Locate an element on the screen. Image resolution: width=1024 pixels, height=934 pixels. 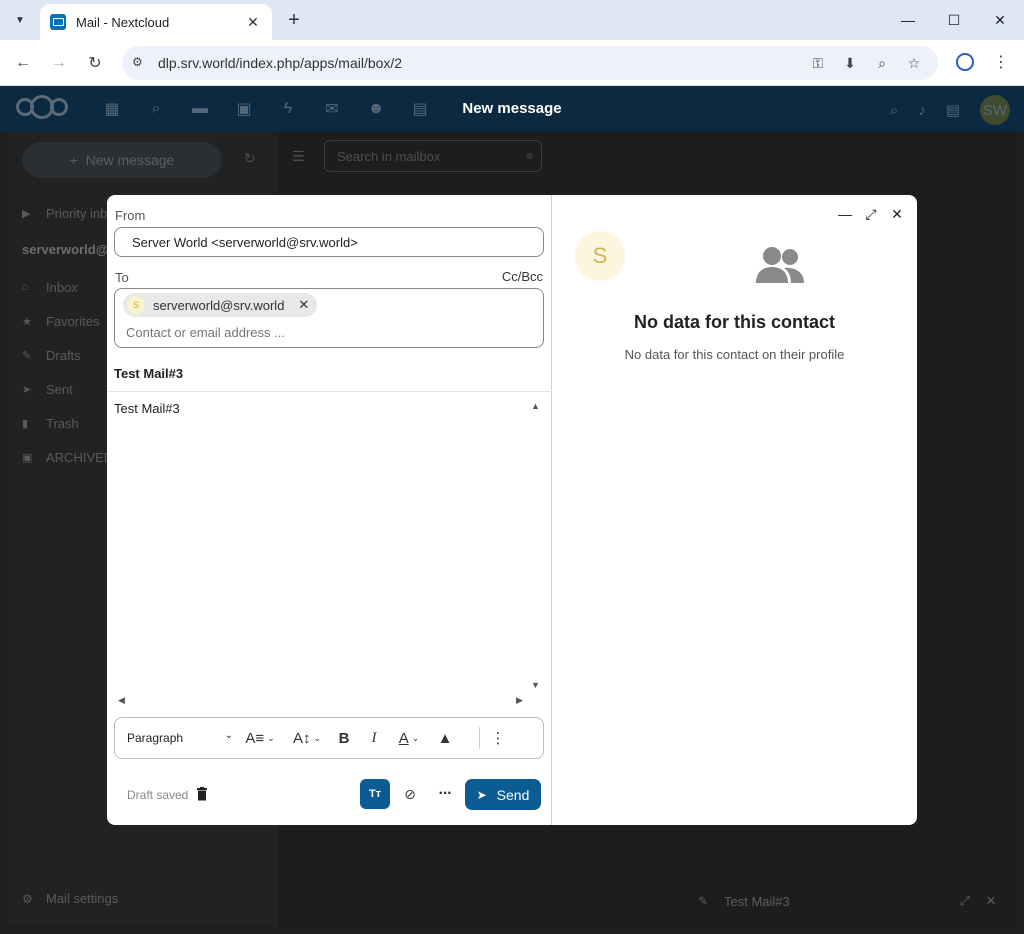
mail-settings-link: ⚙ Mail settings is located at coordinates (70, 898).